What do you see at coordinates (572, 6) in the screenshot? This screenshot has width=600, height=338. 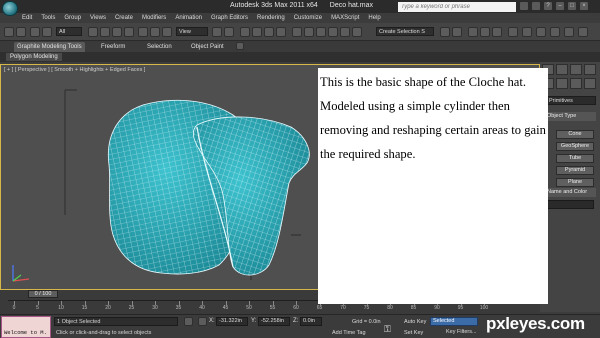 I see `maximize-icon: □` at bounding box center [572, 6].